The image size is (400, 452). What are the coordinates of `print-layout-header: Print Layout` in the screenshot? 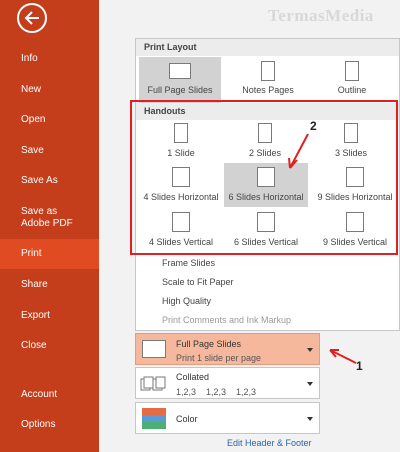 It's located at (267, 47).